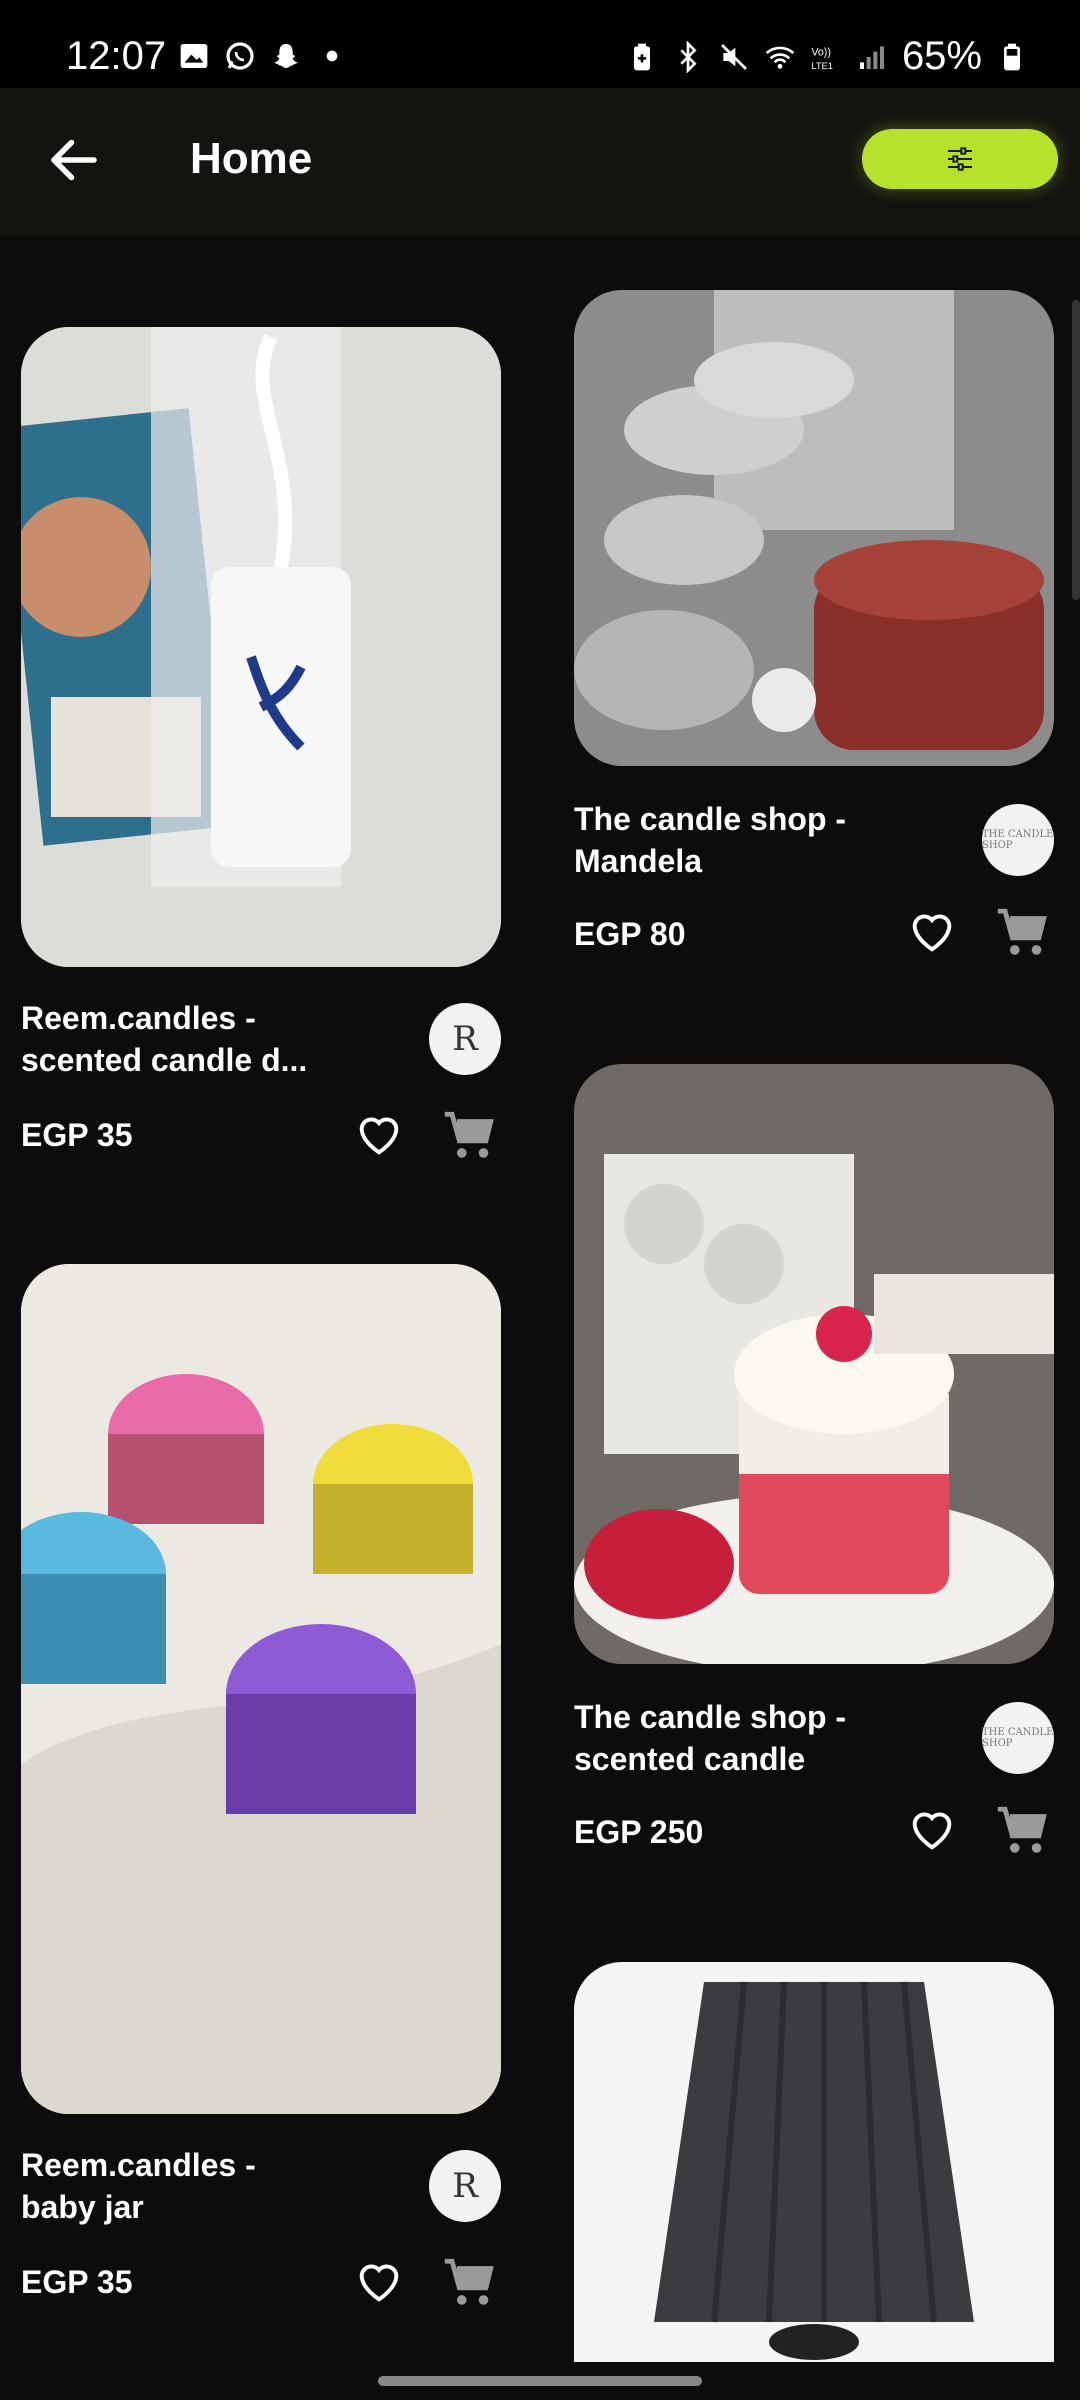 Image resolution: width=1080 pixels, height=2400 pixels. I want to click on notification-icons, so click(263, 56).